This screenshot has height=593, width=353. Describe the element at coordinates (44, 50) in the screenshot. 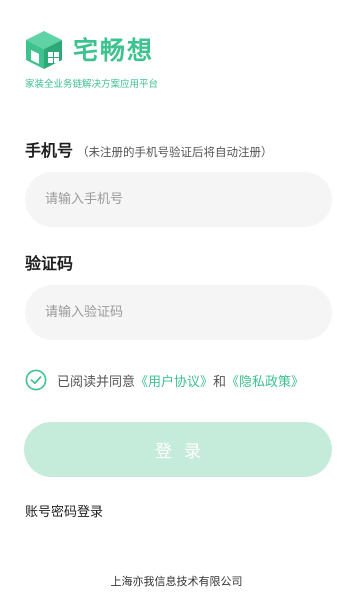

I see `house-logo-icon` at that location.